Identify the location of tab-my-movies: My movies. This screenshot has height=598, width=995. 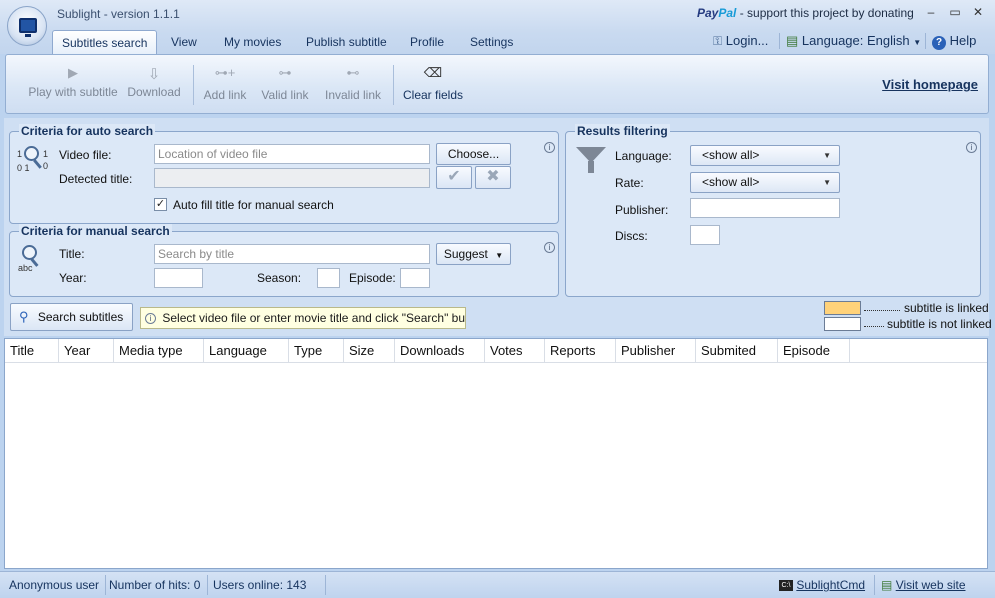
(252, 42).